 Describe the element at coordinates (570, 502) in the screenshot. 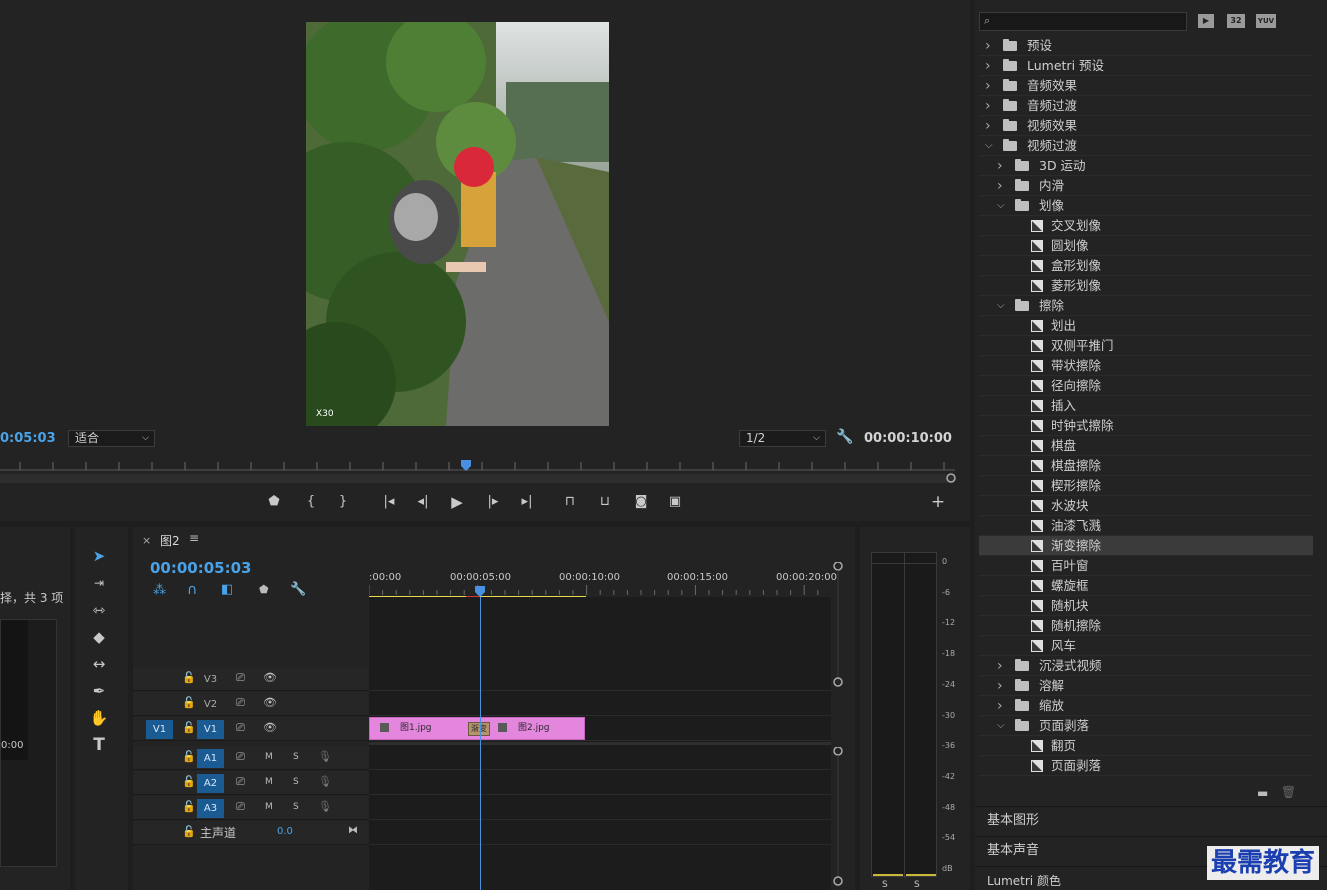

I see `lift-button: ⊓` at that location.